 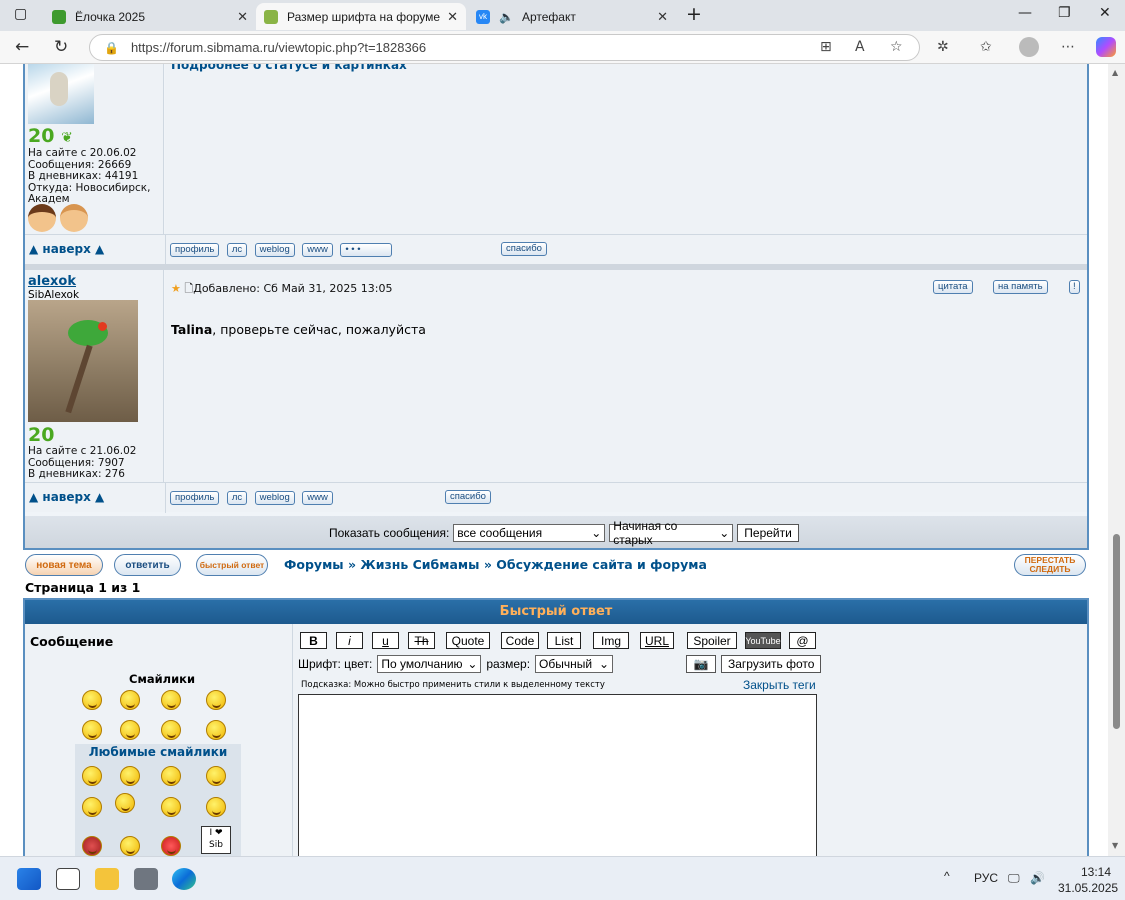 I want to click on app-icon: ⊞, so click(x=826, y=47).